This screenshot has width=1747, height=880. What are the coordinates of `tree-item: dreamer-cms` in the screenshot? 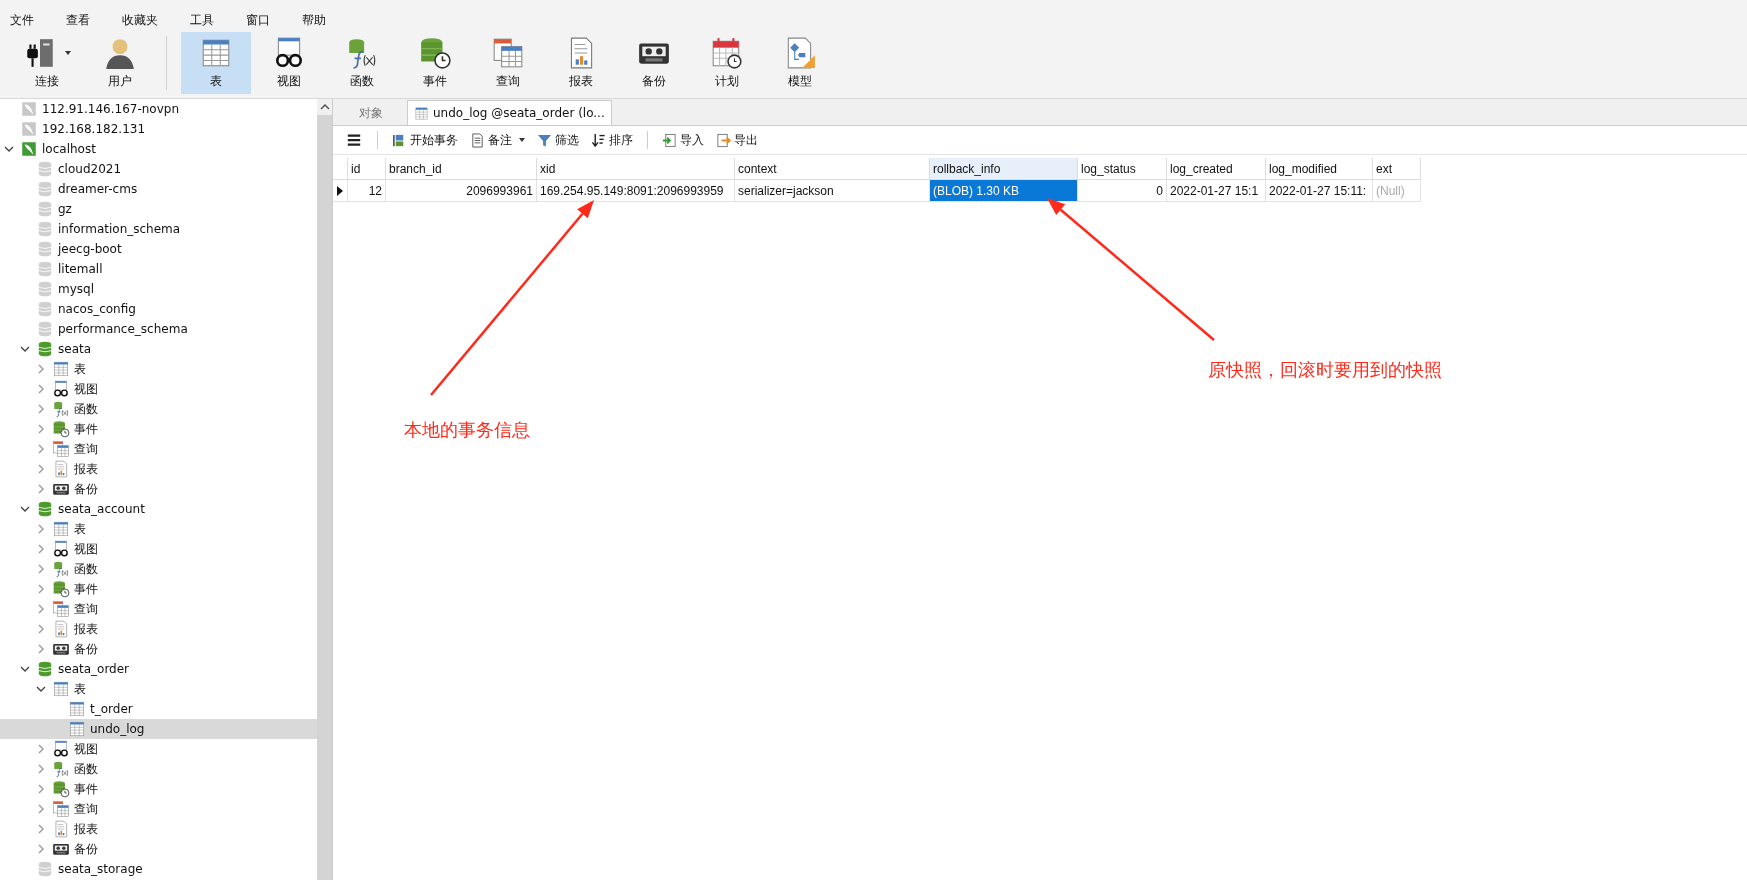 It's located at (158, 189).